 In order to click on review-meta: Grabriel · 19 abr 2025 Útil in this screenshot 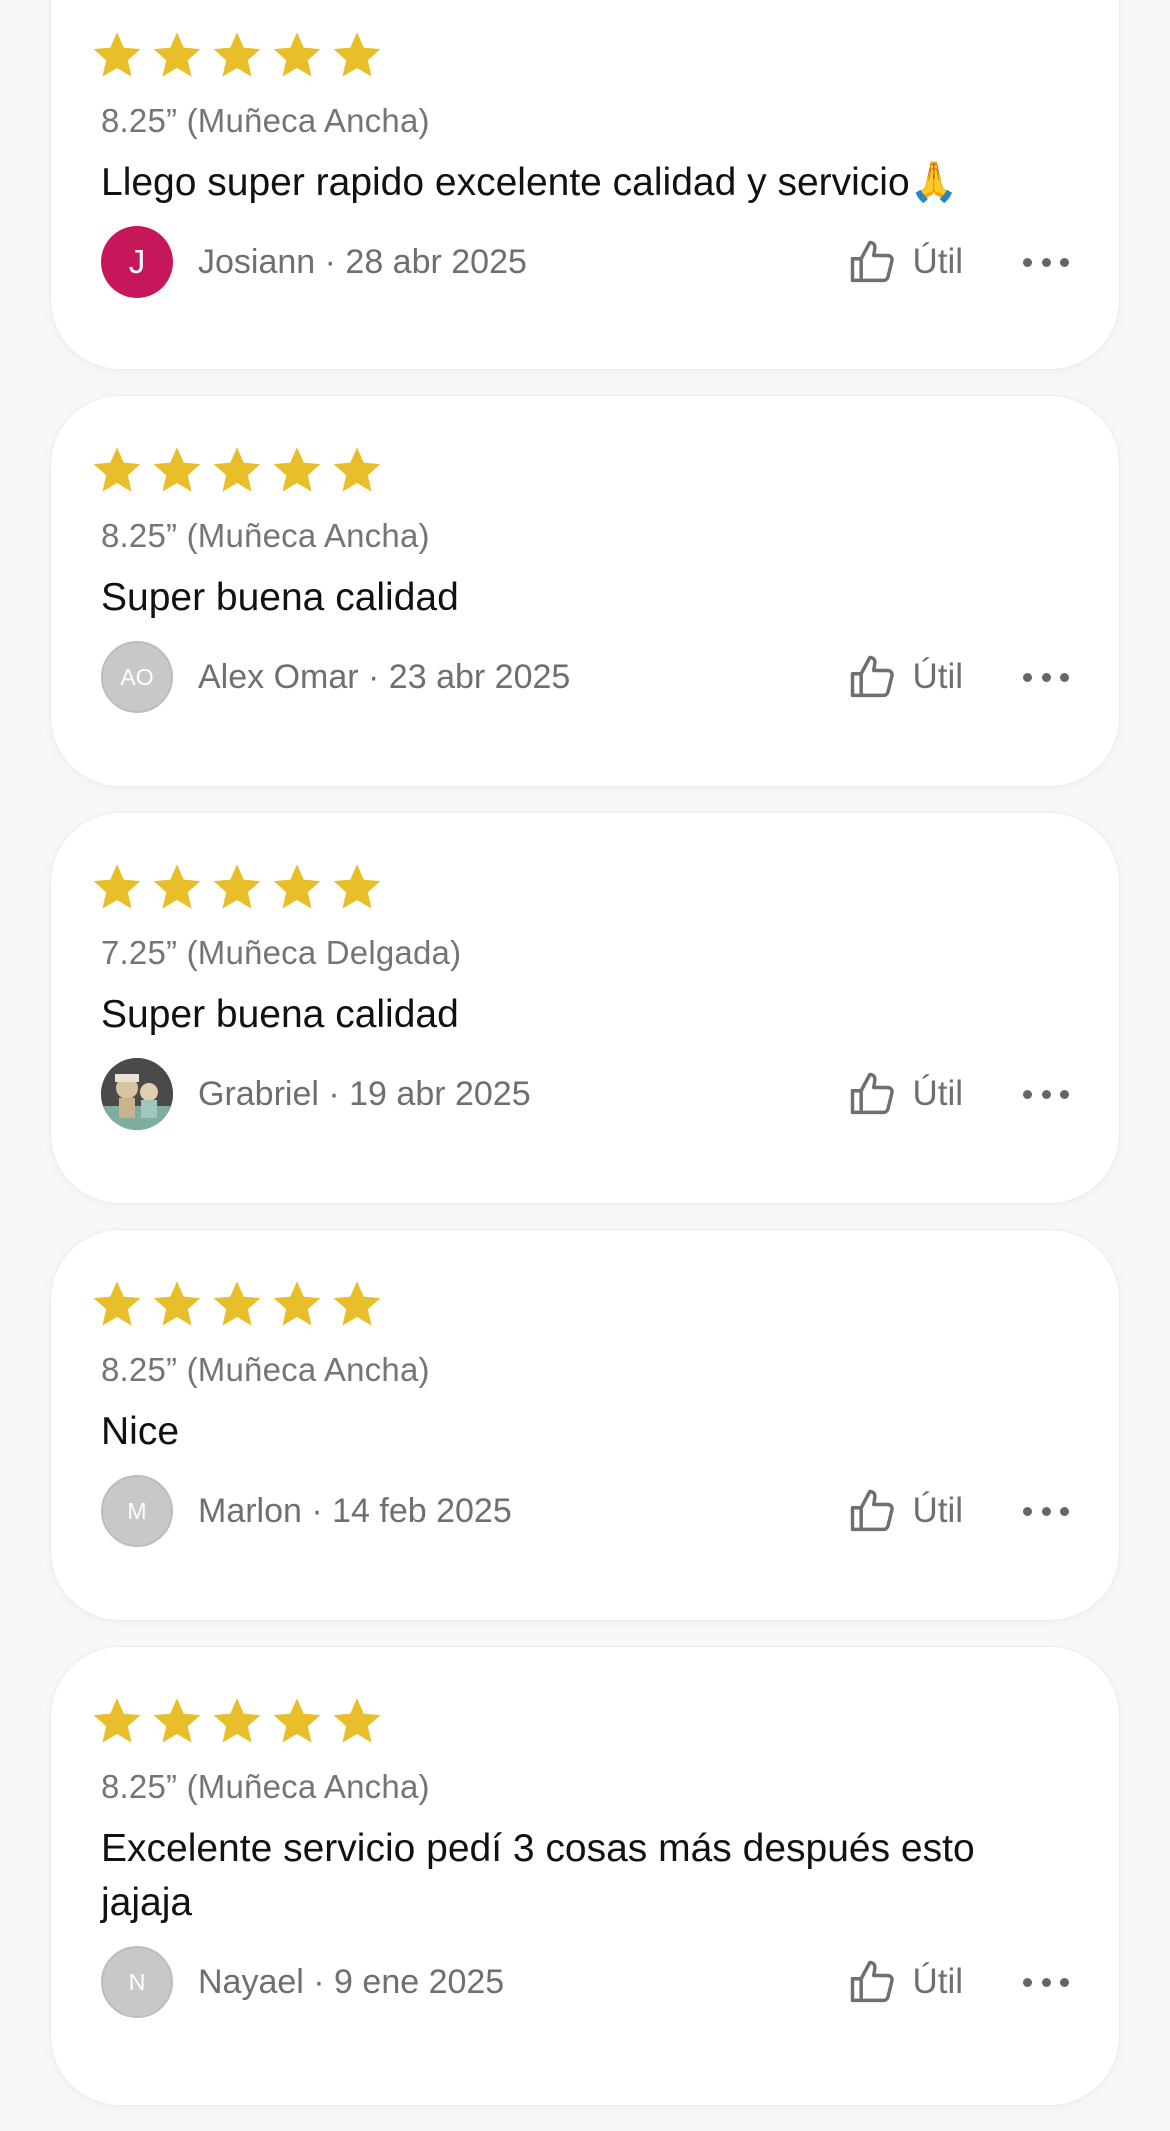, I will do `click(580, 1114)`.